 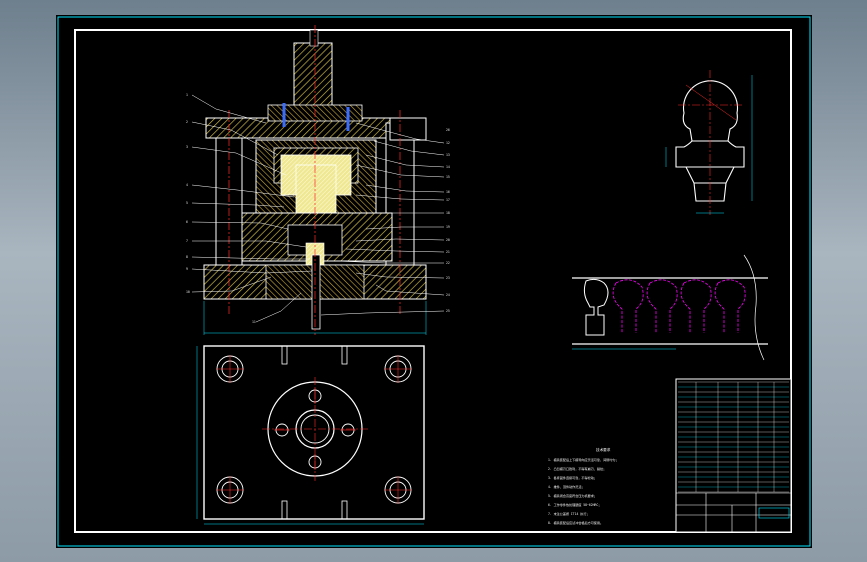 What do you see at coordinates (574, 504) in the screenshot?
I see `svg-text: 6. 工作零件热处理硬度 58~62HRC；` at bounding box center [574, 504].